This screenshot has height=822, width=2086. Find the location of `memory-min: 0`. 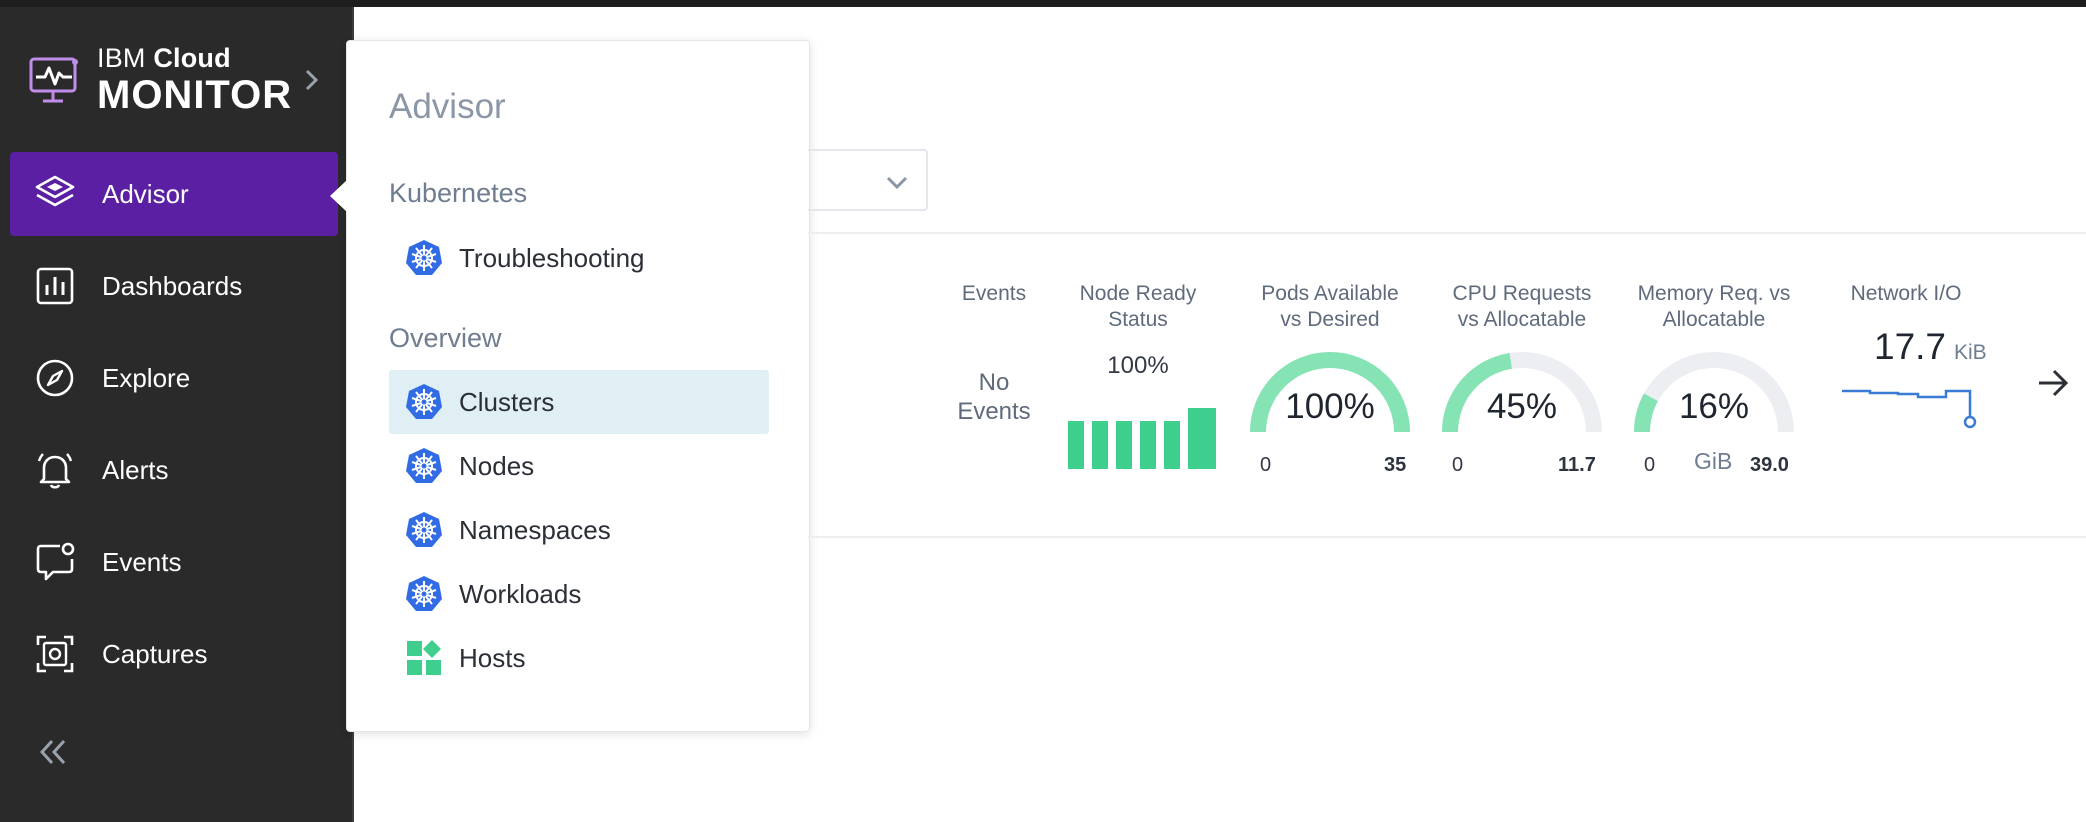

memory-min: 0 is located at coordinates (1650, 465).